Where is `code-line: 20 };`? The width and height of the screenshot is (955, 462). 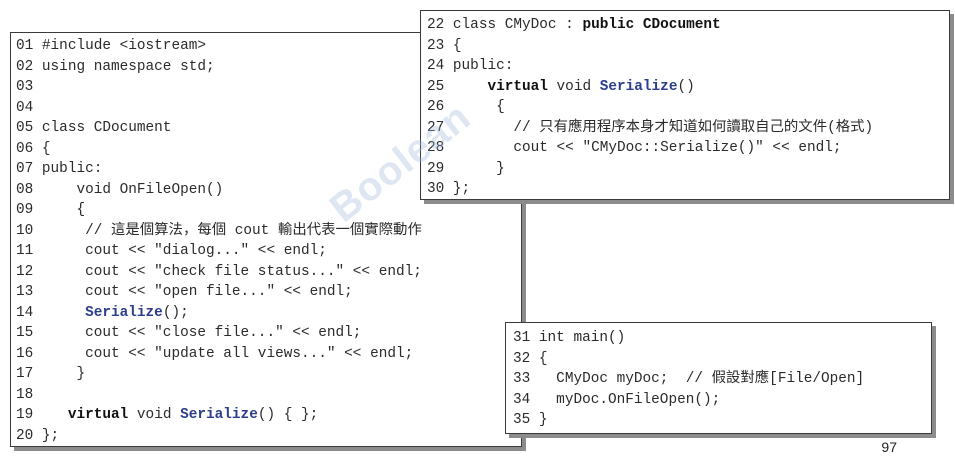 code-line: 20 }; is located at coordinates (268, 436).